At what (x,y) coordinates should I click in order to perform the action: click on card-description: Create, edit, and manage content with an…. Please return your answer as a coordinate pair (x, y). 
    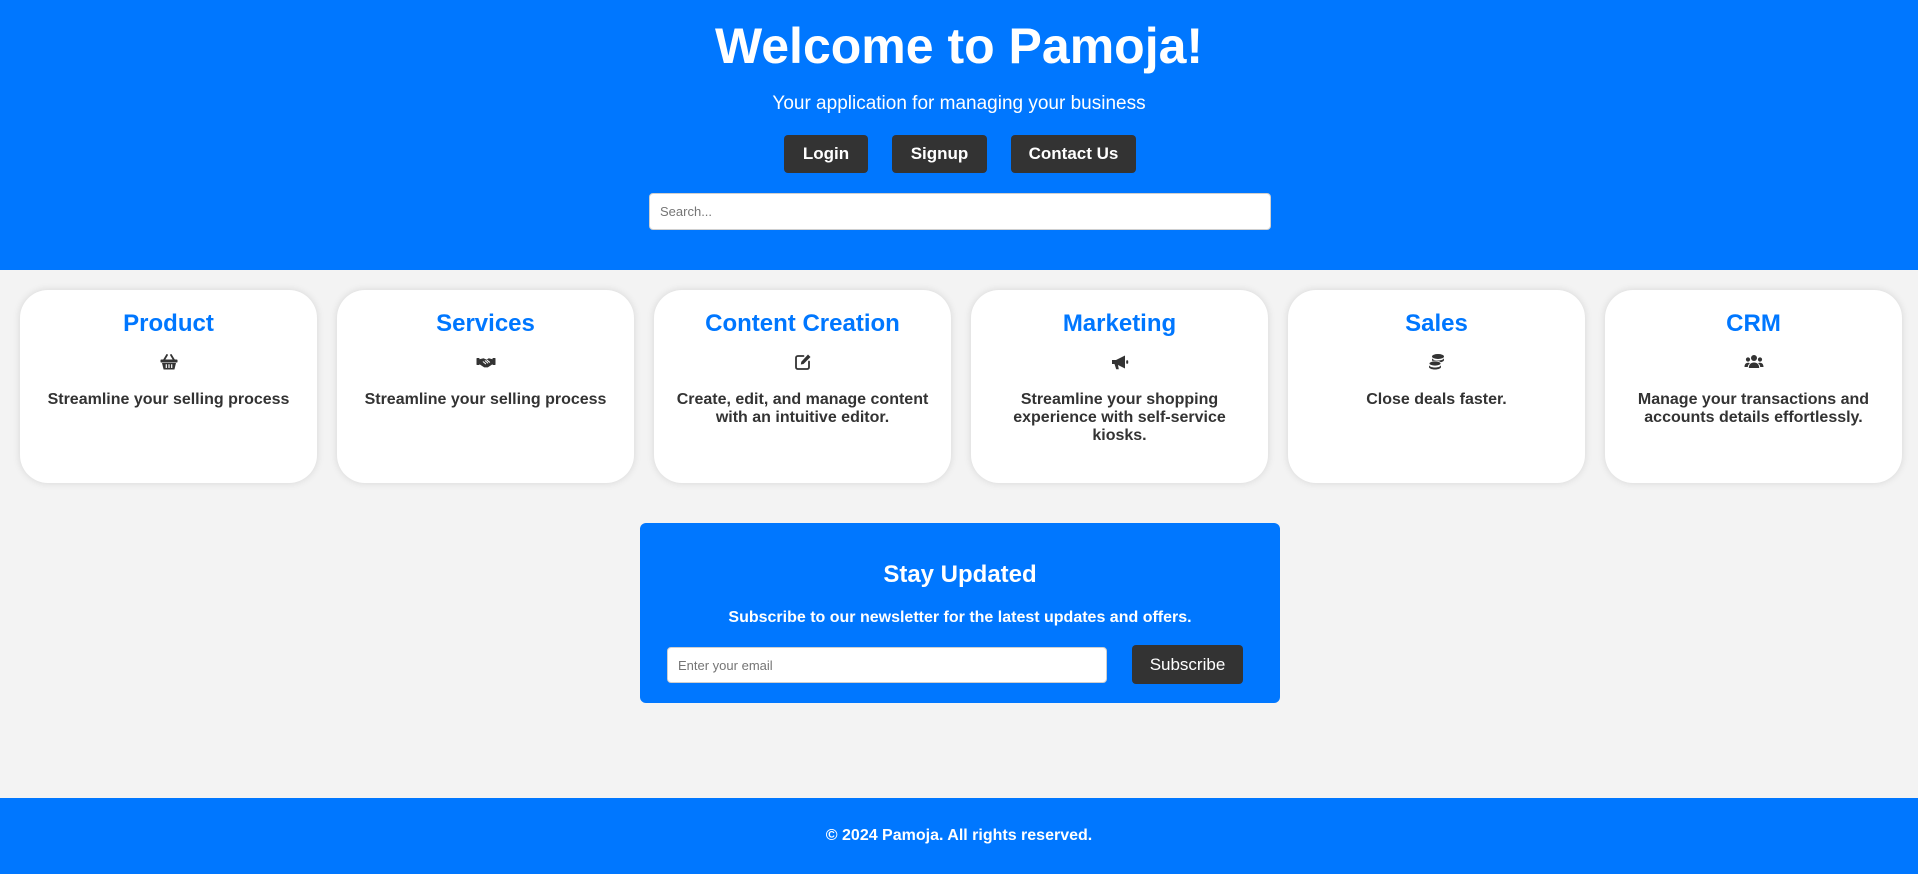
    Looking at the image, I should click on (802, 408).